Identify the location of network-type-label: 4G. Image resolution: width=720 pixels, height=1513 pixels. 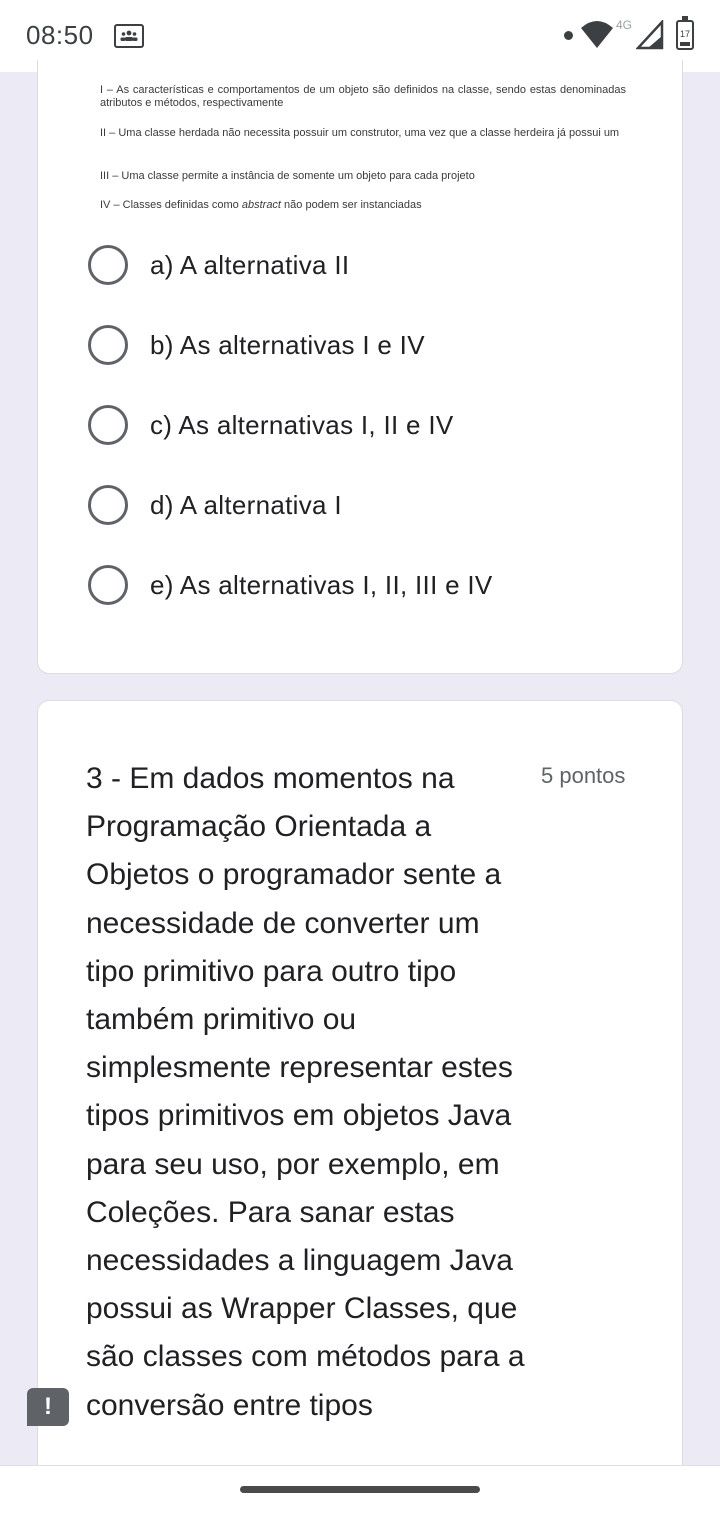
(624, 25).